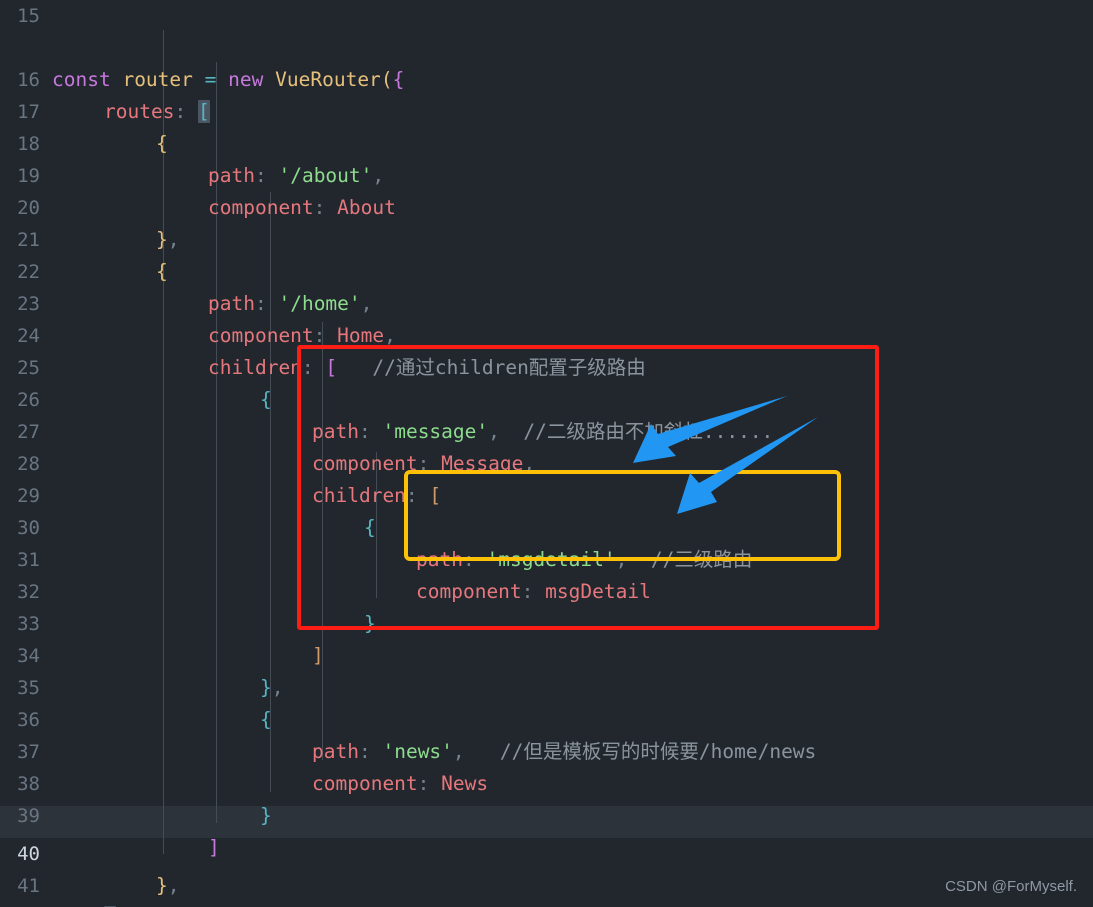 This screenshot has width=1093, height=907. Describe the element at coordinates (546, 333) in the screenshot. I see `code-line: 24 children: [ //通过children配置子级路由` at that location.